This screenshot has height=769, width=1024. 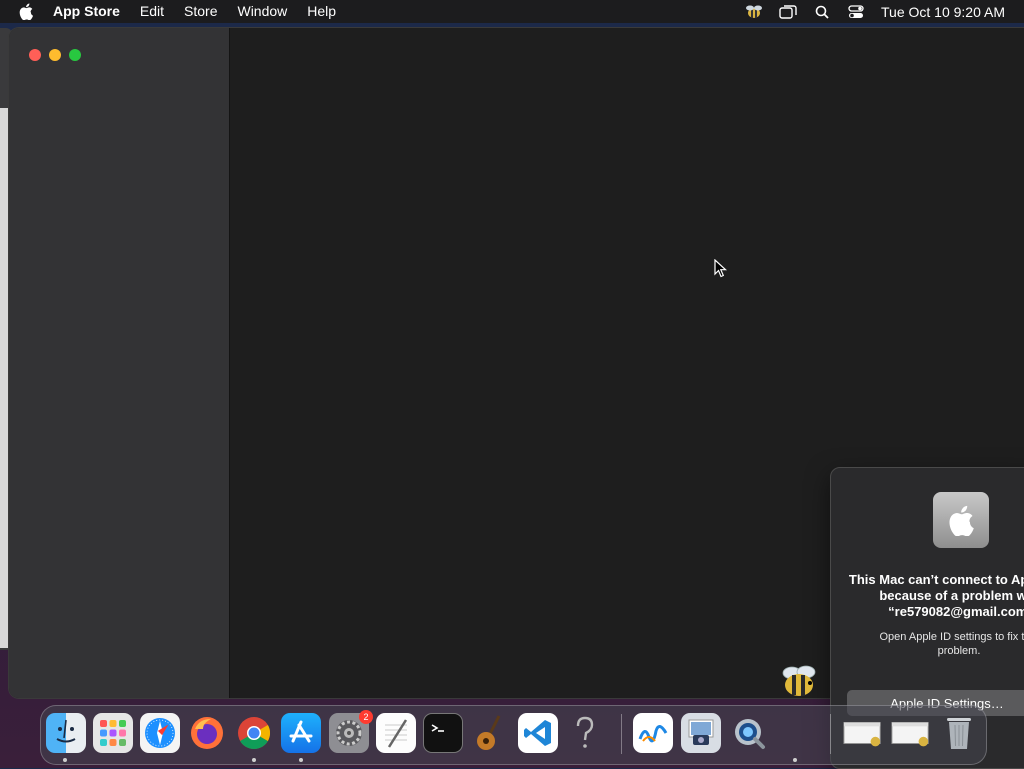 I want to click on finder-icon, so click(x=66, y=733).